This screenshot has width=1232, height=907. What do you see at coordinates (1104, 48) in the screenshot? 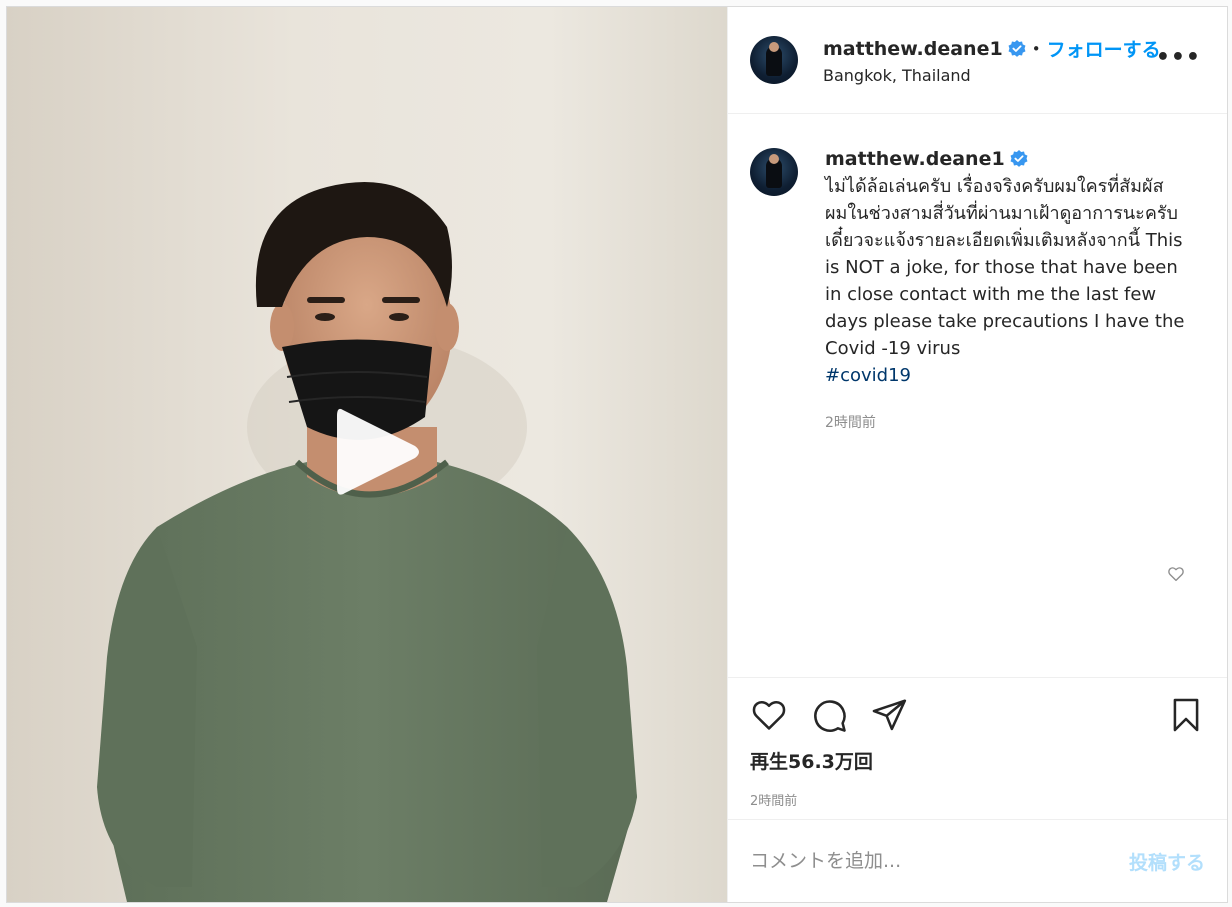
I see `follow-button: フォローする` at bounding box center [1104, 48].